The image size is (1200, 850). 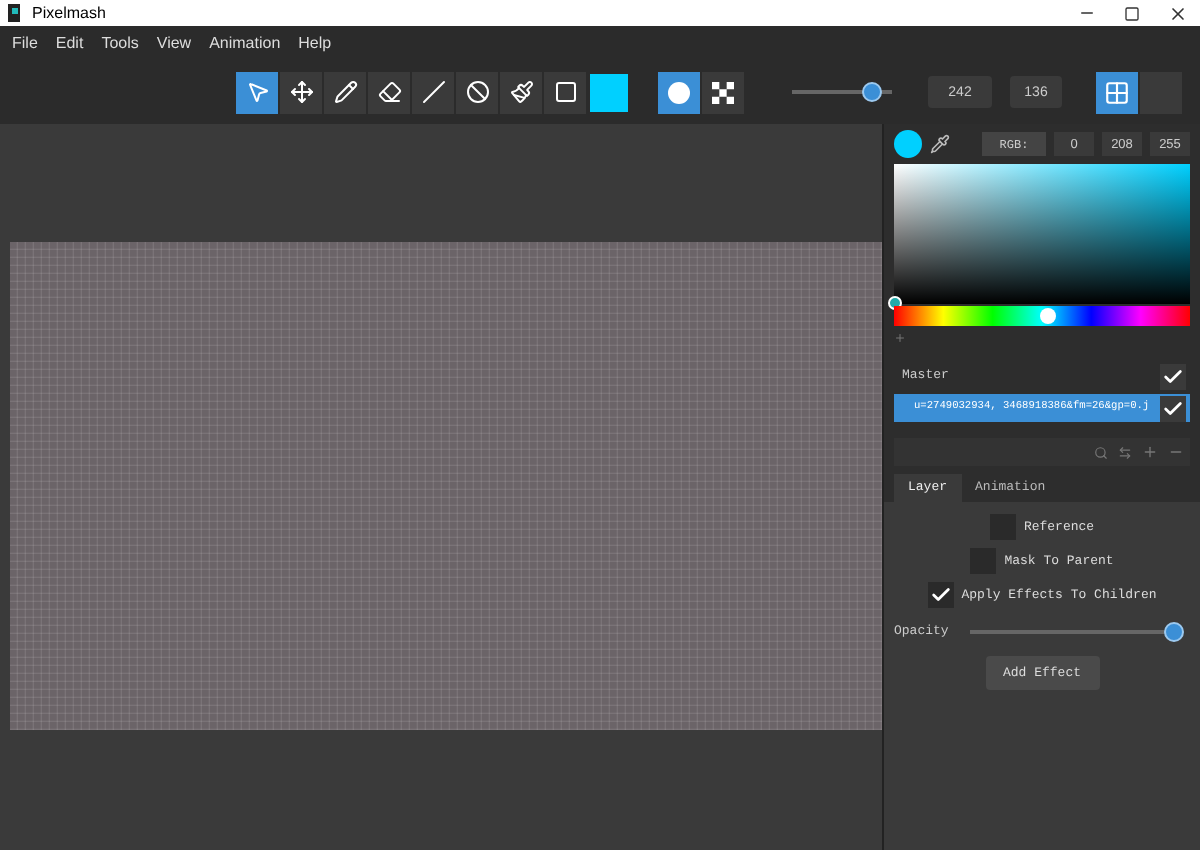 What do you see at coordinates (940, 144) in the screenshot?
I see `eyedropper-icon` at bounding box center [940, 144].